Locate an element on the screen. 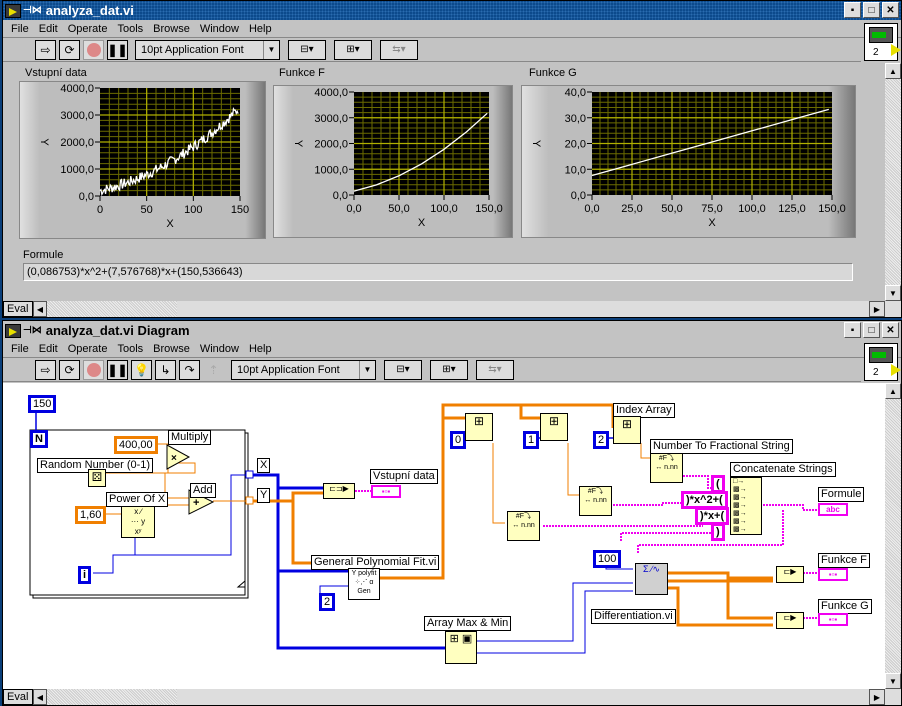 The width and height of the screenshot is (902, 706). constant-index-2: 2 is located at coordinates (601, 440).